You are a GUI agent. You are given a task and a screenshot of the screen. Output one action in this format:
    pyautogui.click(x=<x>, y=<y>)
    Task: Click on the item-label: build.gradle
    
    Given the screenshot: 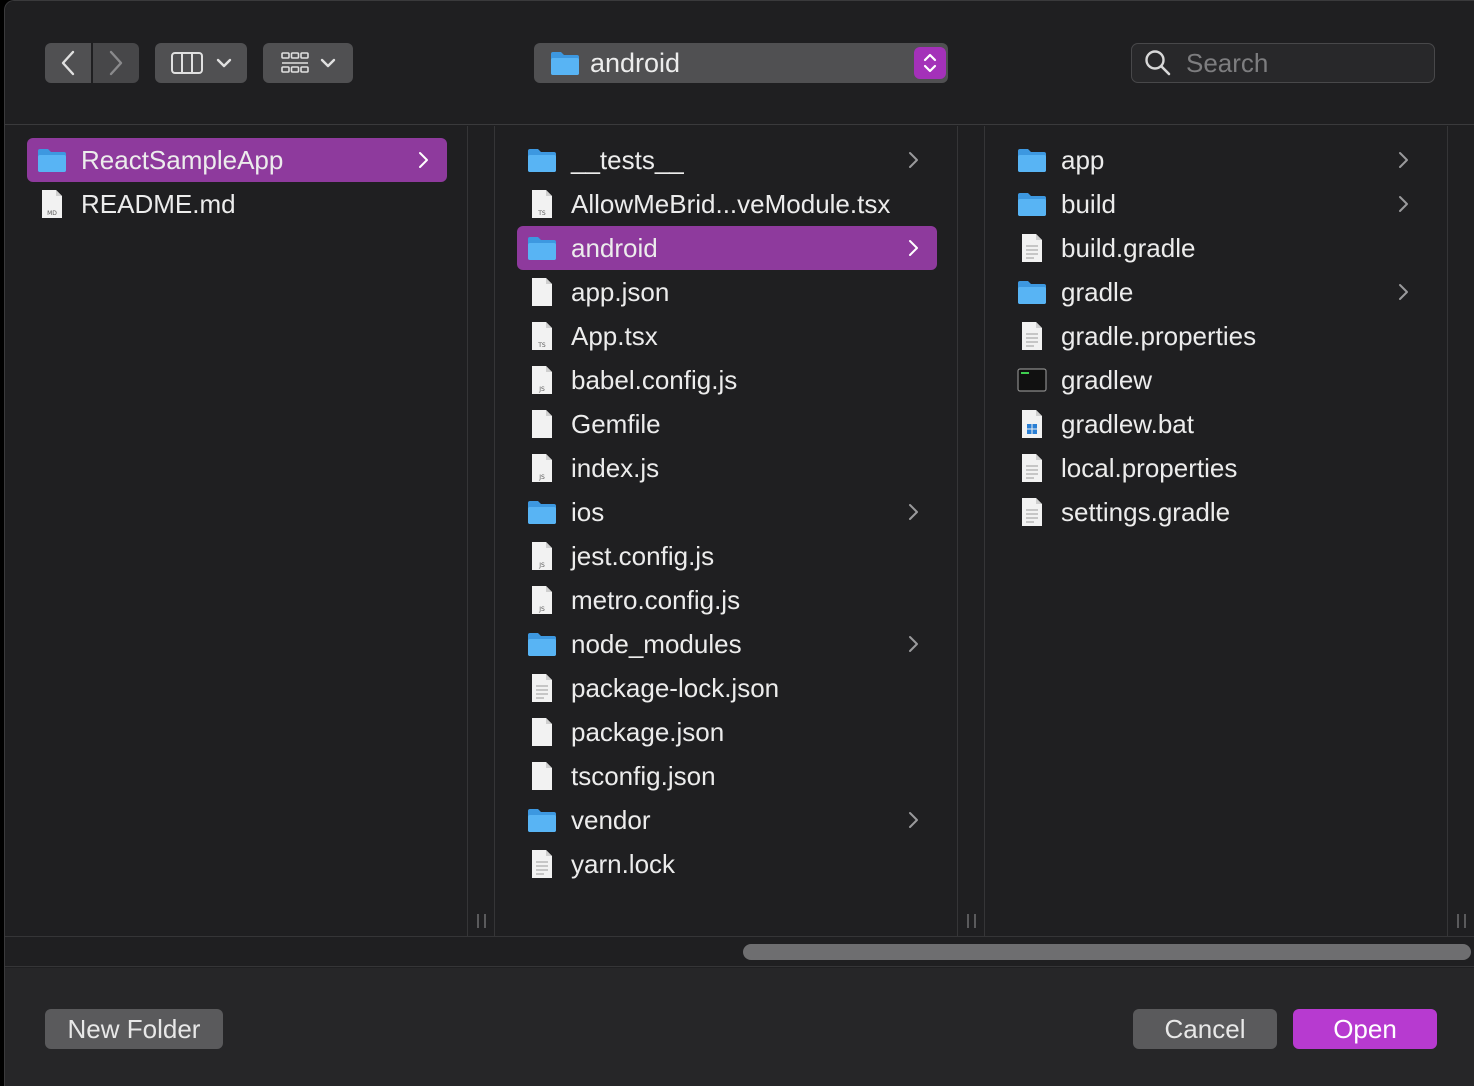 What is the action you would take?
    pyautogui.click(x=1128, y=247)
    